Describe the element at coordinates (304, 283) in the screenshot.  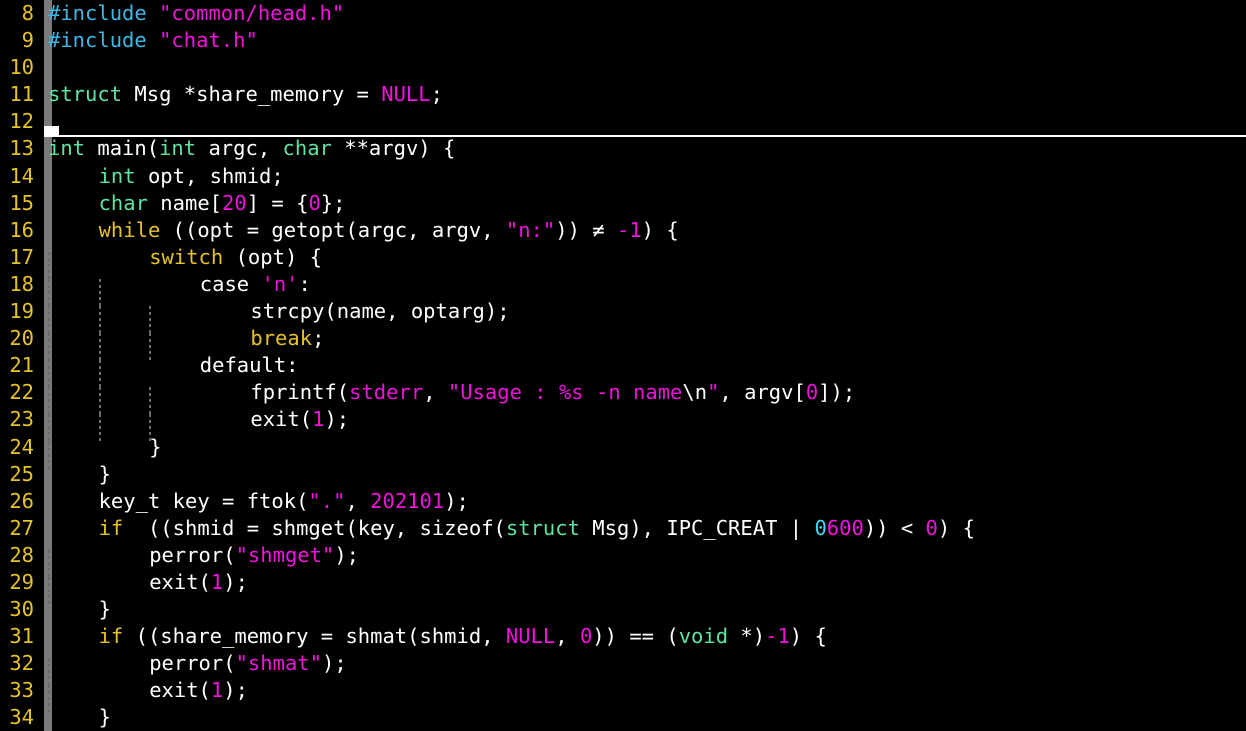
I see `token-punct: :` at that location.